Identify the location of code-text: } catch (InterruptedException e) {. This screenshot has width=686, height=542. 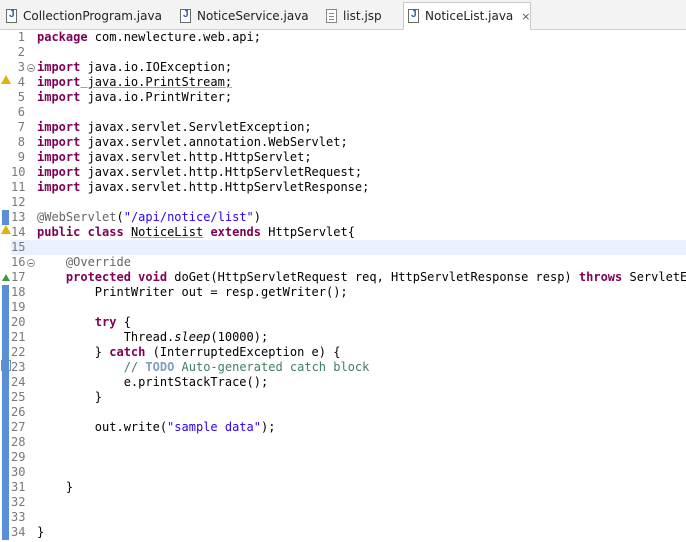
(189, 352).